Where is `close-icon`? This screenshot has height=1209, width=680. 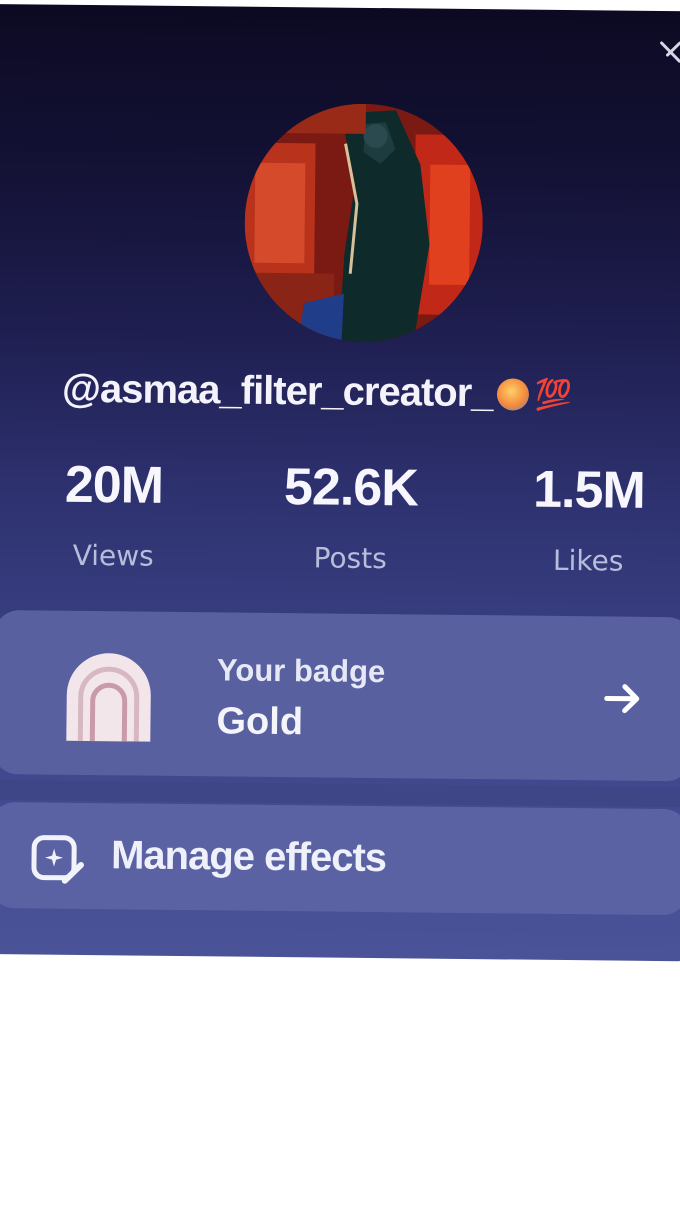 close-icon is located at coordinates (666, 54).